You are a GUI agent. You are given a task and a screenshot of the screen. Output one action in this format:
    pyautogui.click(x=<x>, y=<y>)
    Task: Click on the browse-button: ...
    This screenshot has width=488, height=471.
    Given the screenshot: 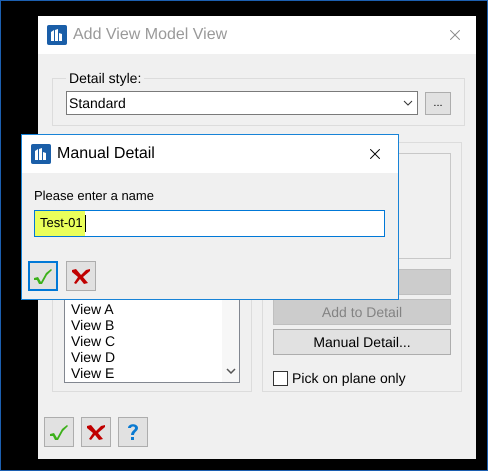 What is the action you would take?
    pyautogui.click(x=438, y=103)
    